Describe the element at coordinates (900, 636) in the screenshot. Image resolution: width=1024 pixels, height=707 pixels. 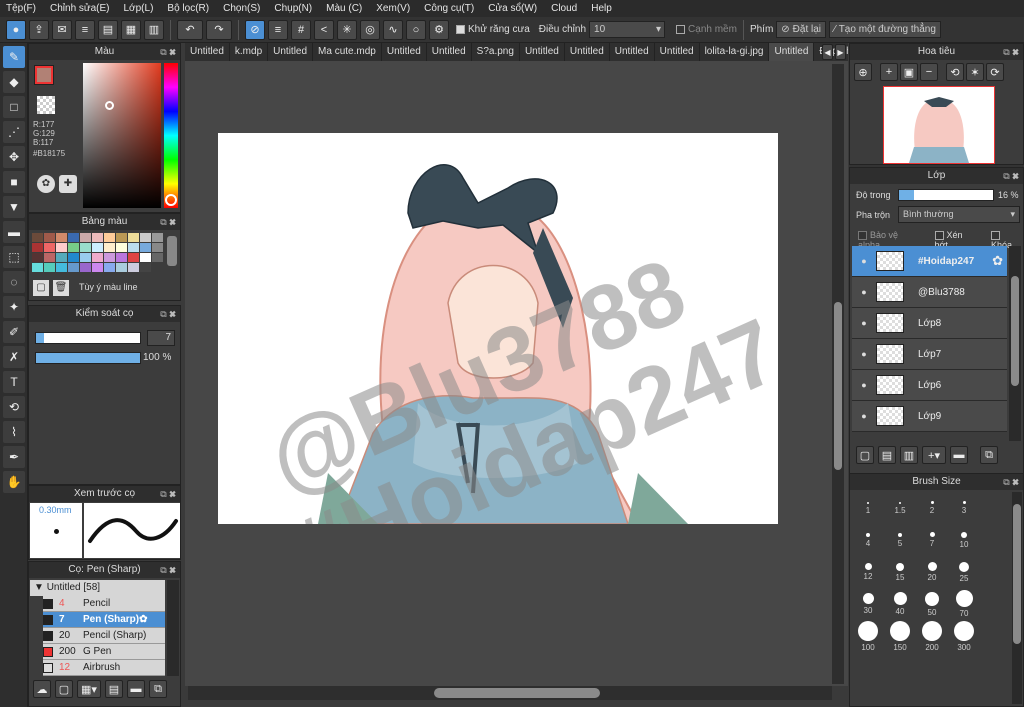
I see `brush-size-option: 150` at that location.